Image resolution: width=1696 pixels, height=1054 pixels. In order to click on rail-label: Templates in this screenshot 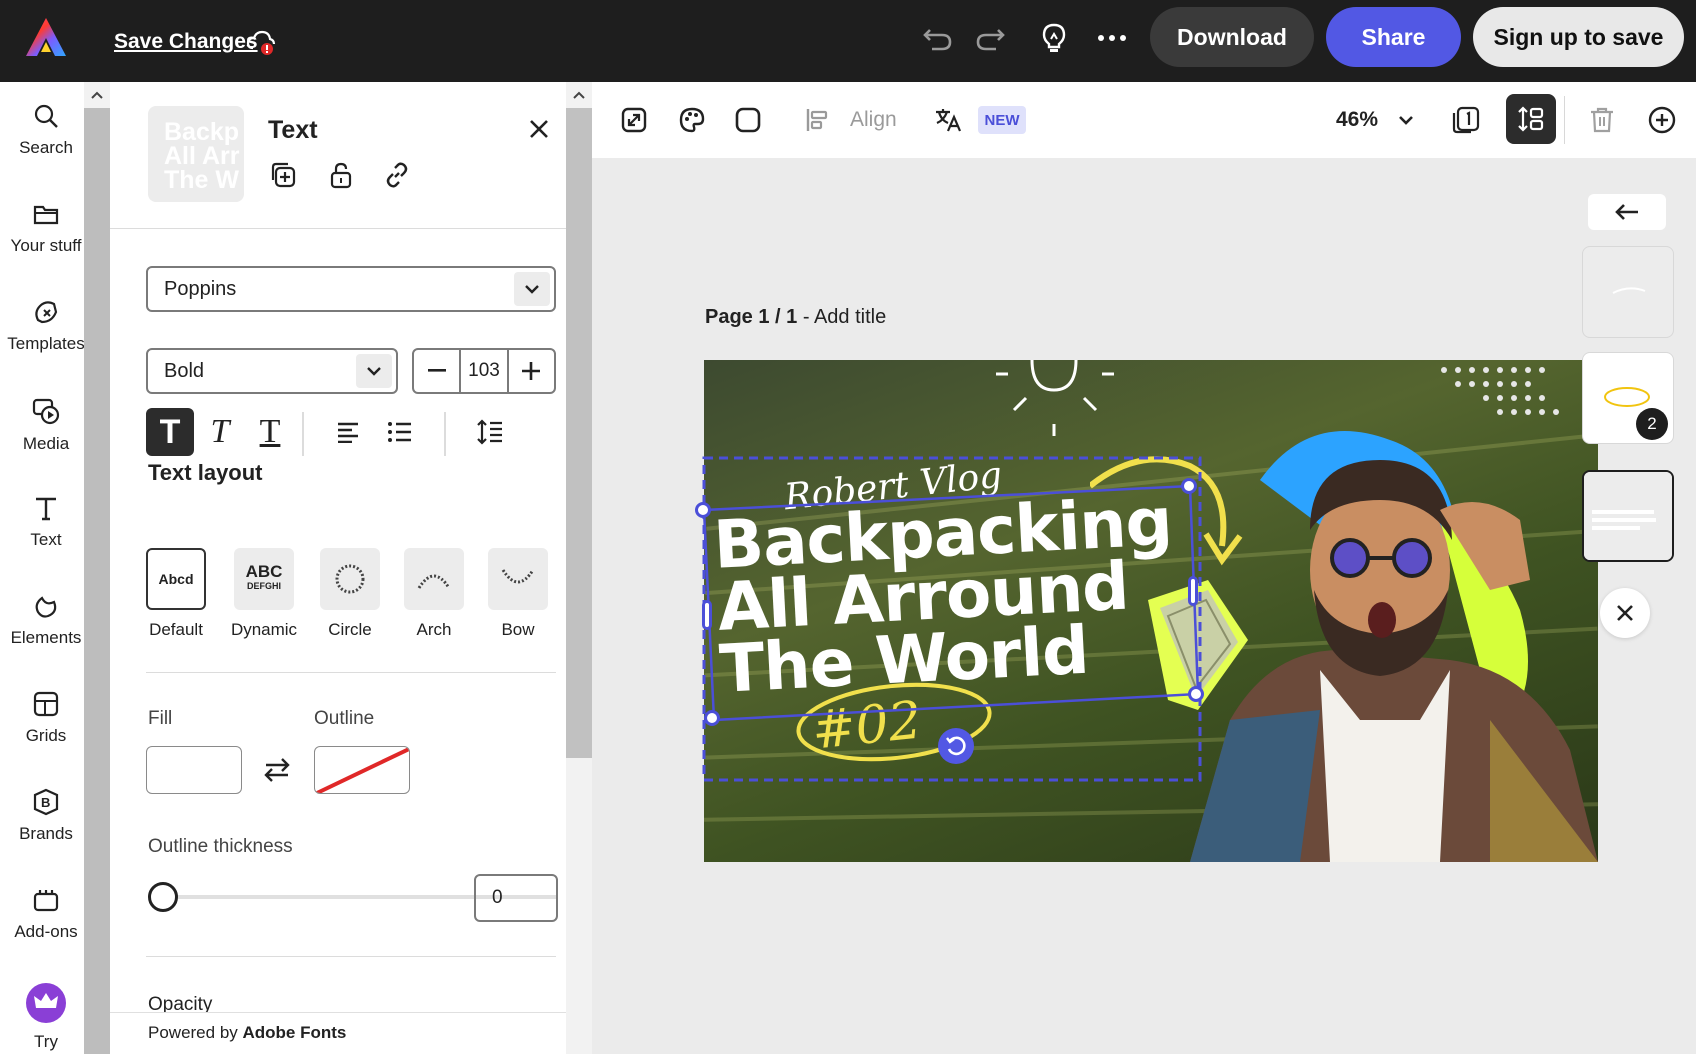, I will do `click(46, 343)`.